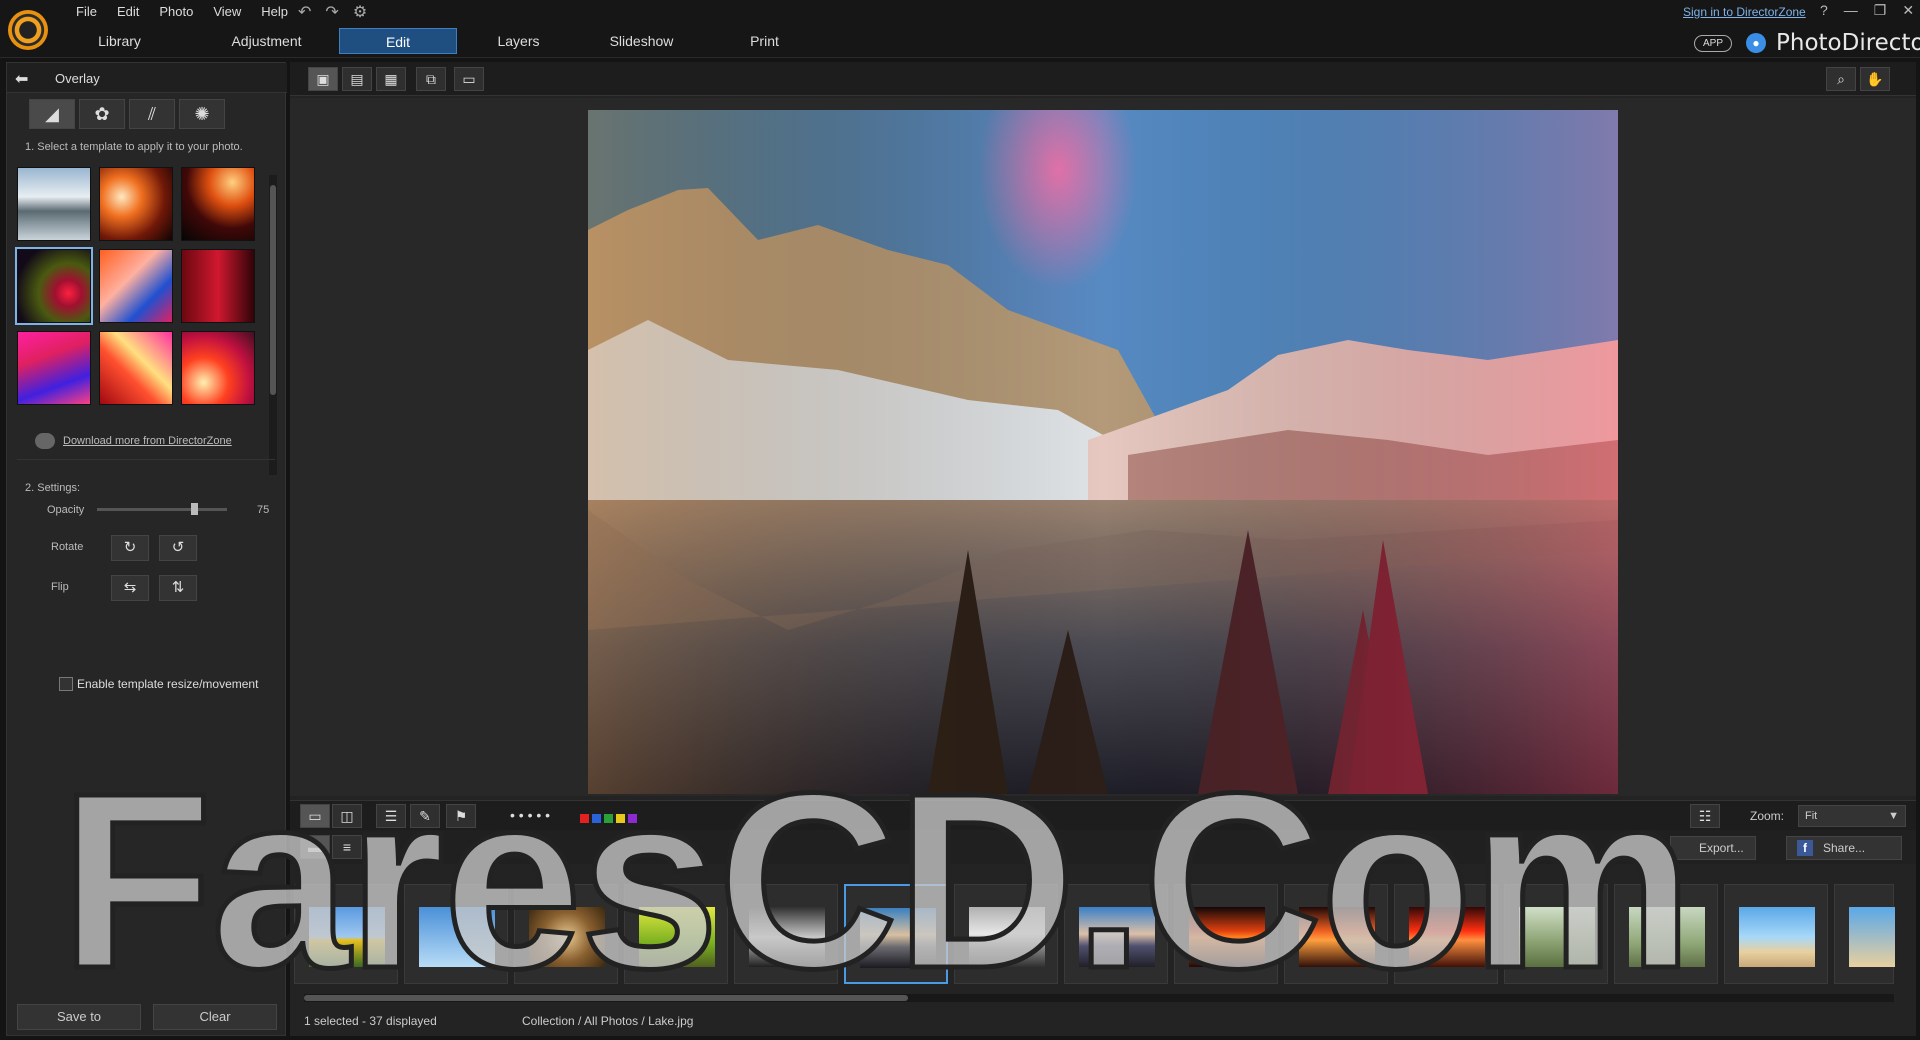  I want to click on flip-vertical-button: ⇅, so click(178, 588).